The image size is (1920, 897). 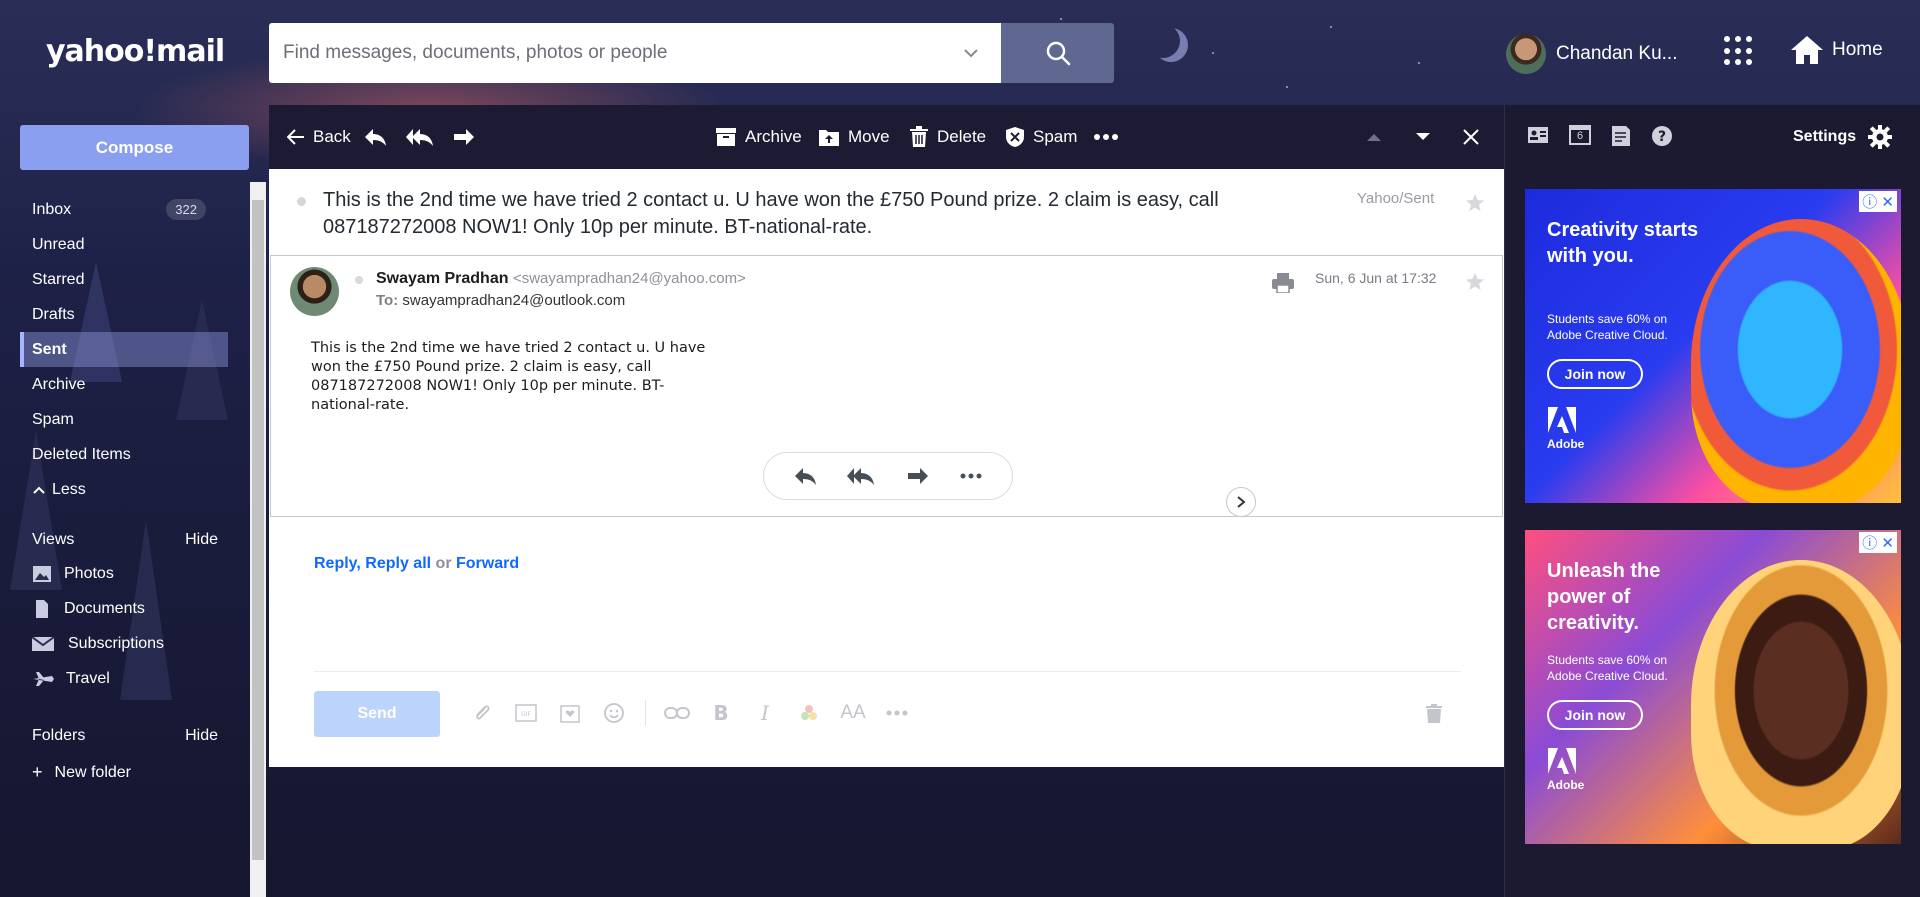 I want to click on sidebar-item-documents: Documents, so click(x=88, y=609).